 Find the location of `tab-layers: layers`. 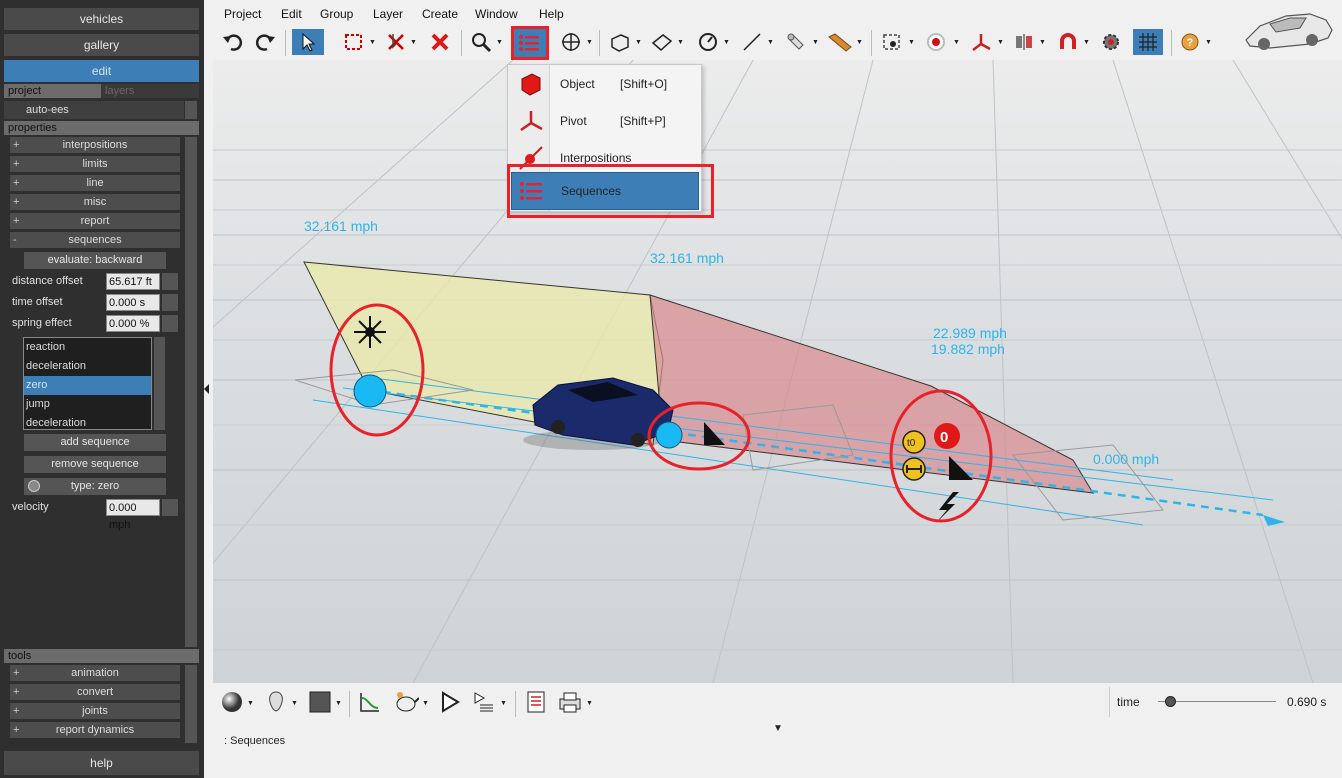

tab-layers: layers is located at coordinates (150, 91).